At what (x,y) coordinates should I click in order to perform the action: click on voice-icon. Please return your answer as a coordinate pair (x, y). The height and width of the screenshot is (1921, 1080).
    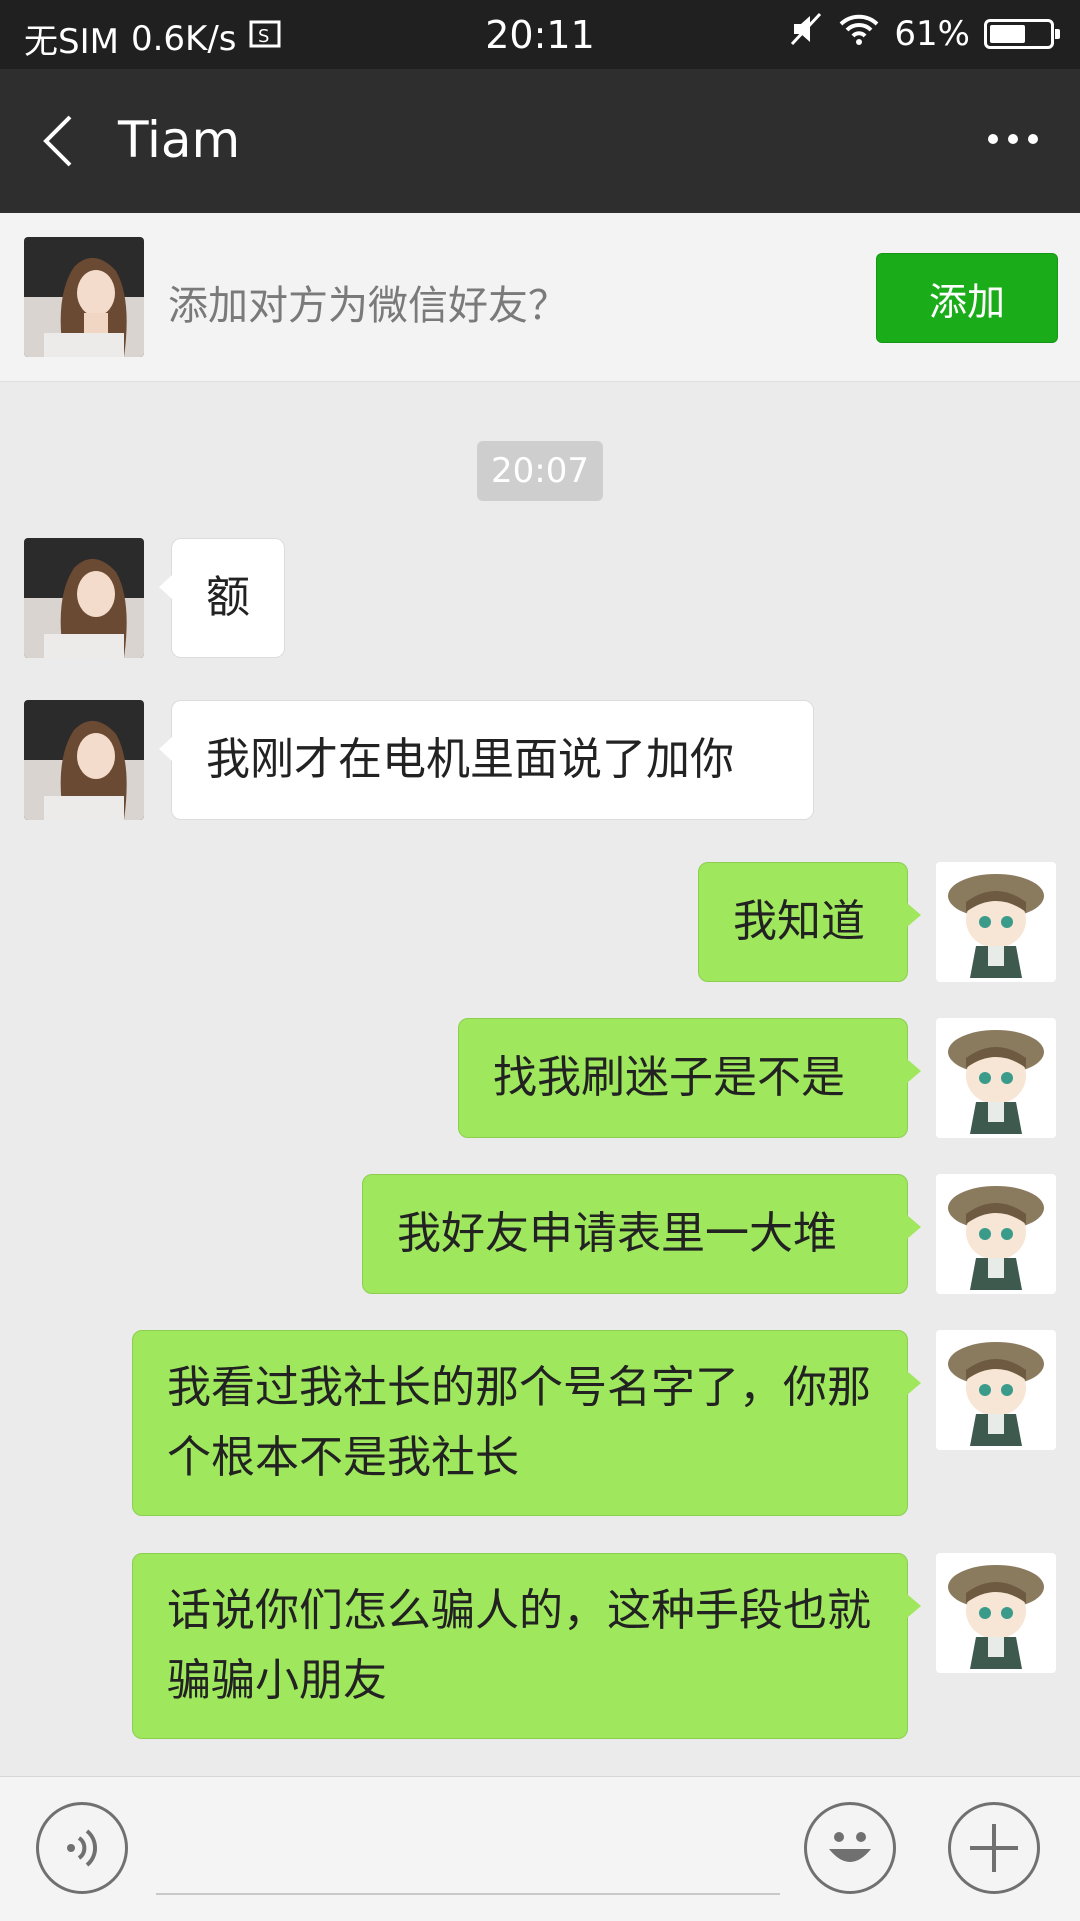
    Looking at the image, I should click on (82, 1848).